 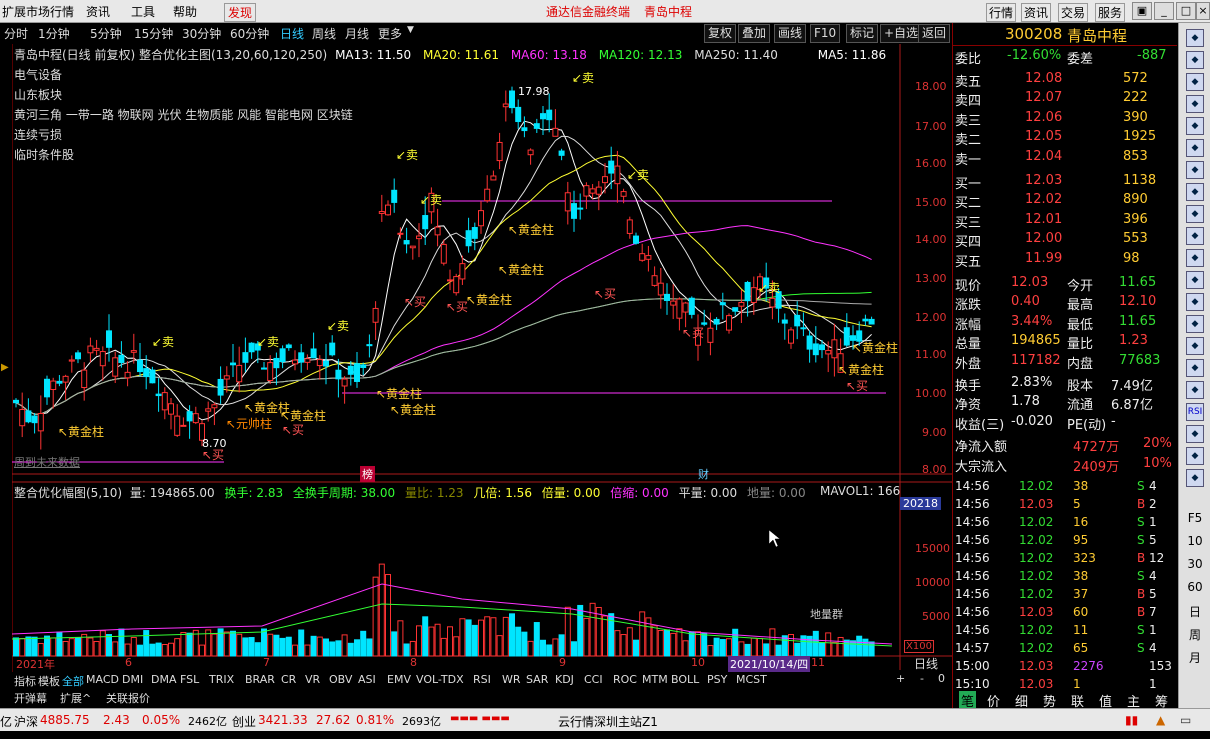 I want to click on indicator-tab-mtm: MTM, so click(x=655, y=679).